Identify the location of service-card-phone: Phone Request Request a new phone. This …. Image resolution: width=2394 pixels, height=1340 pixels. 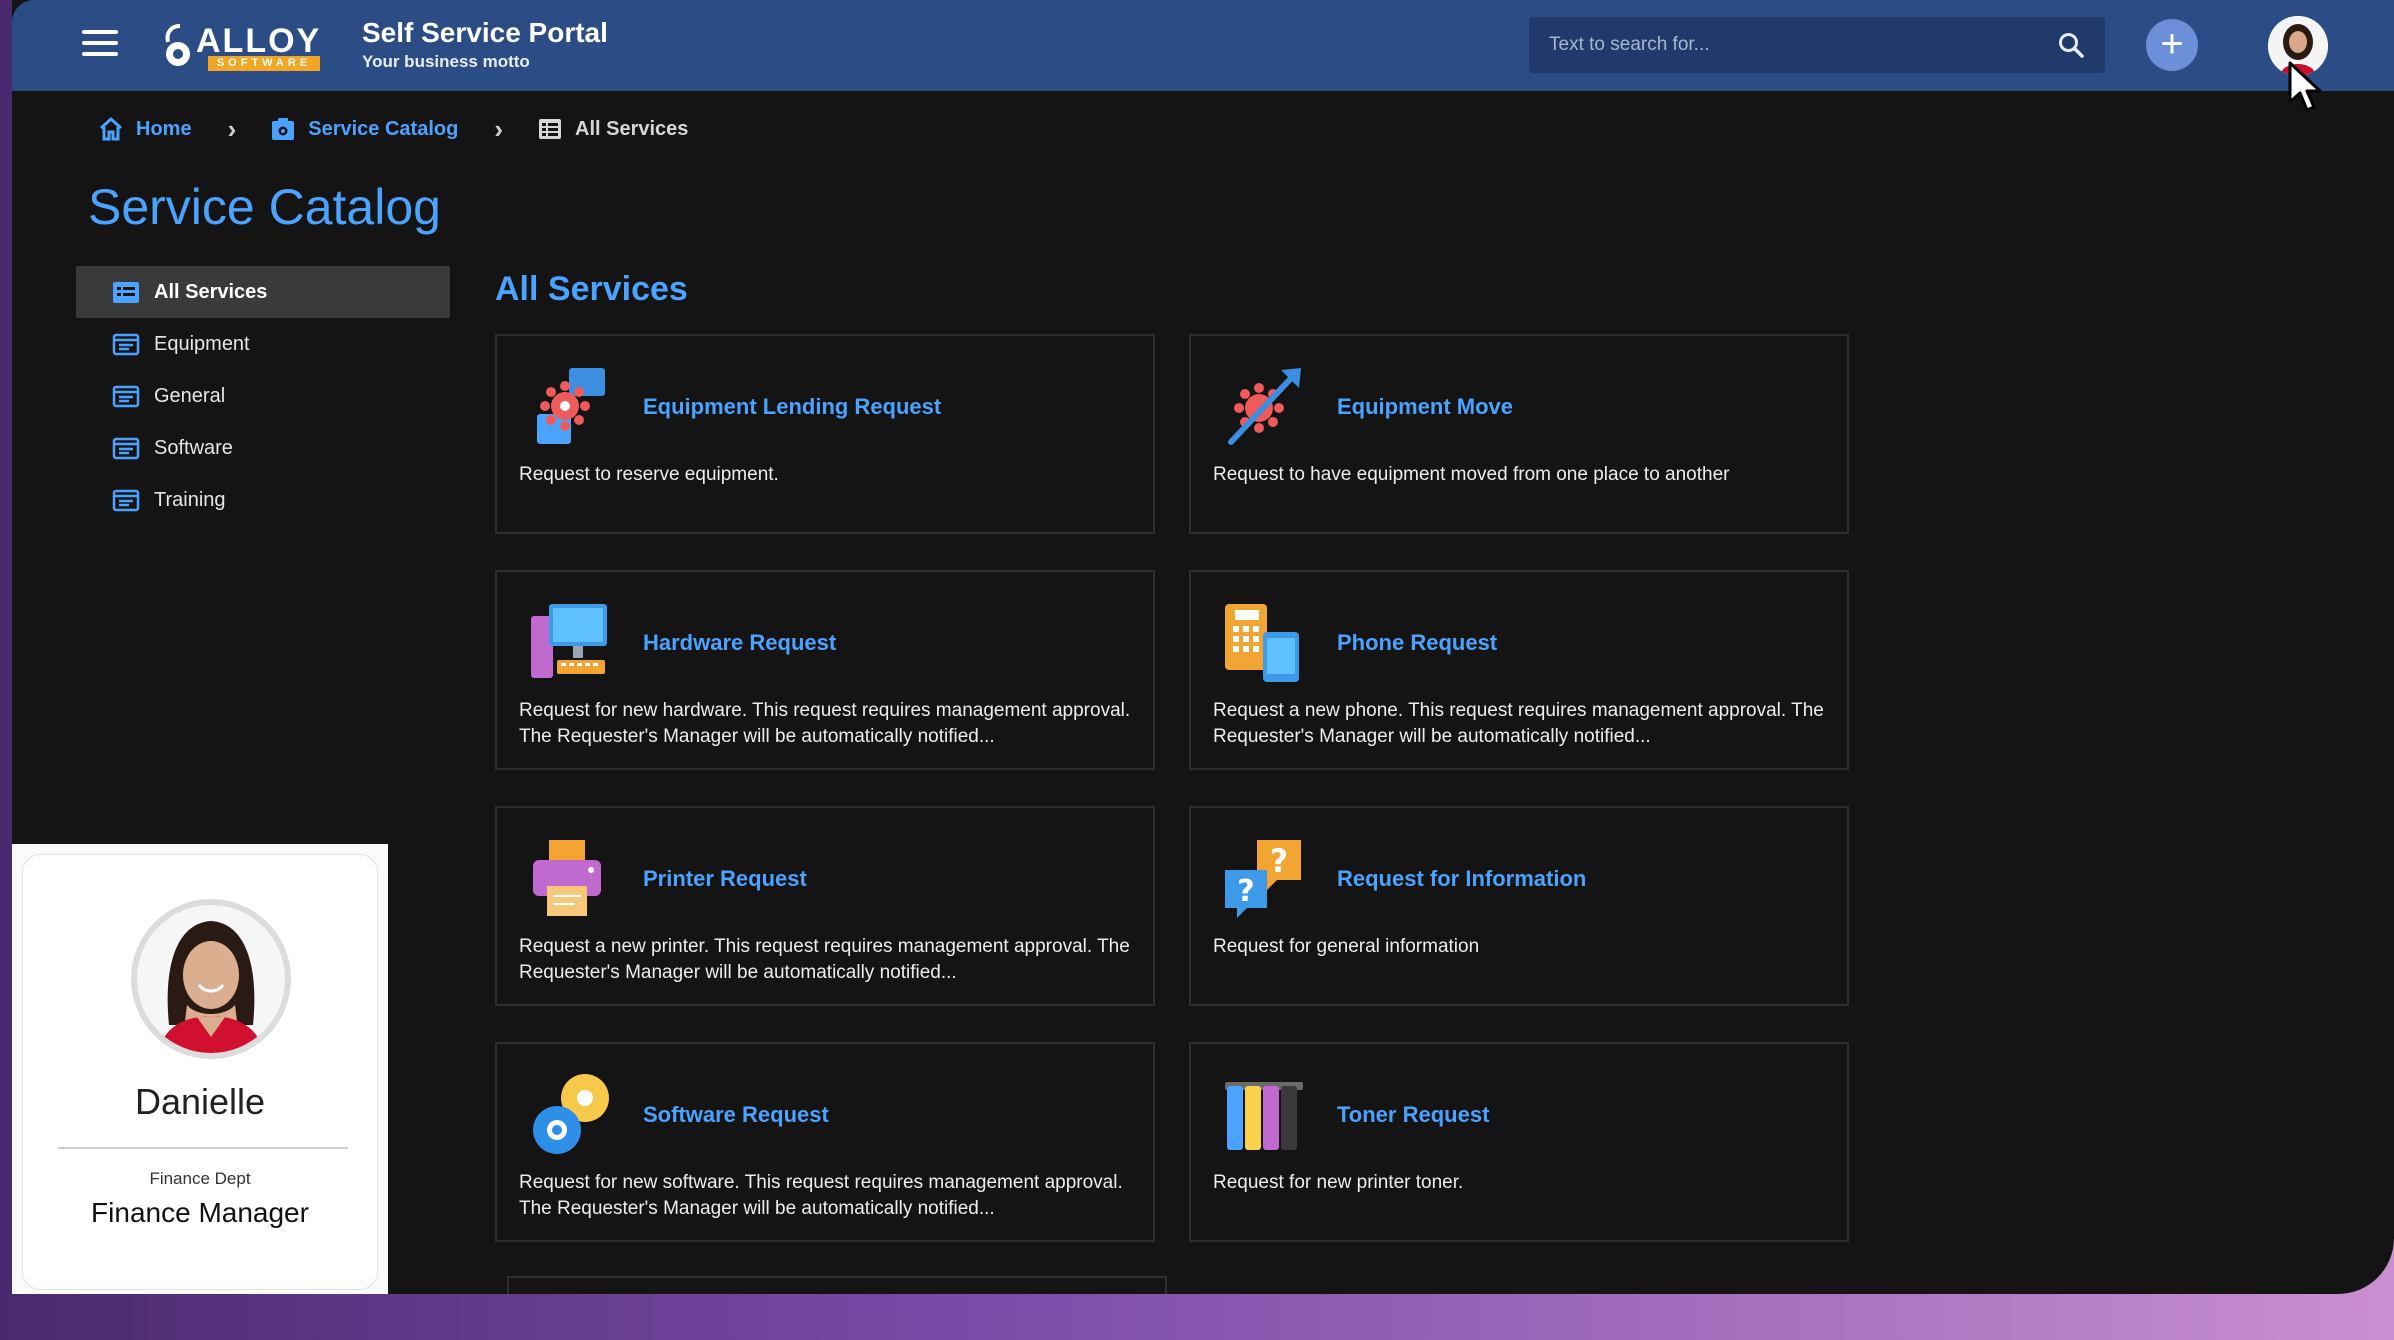
(1519, 670).